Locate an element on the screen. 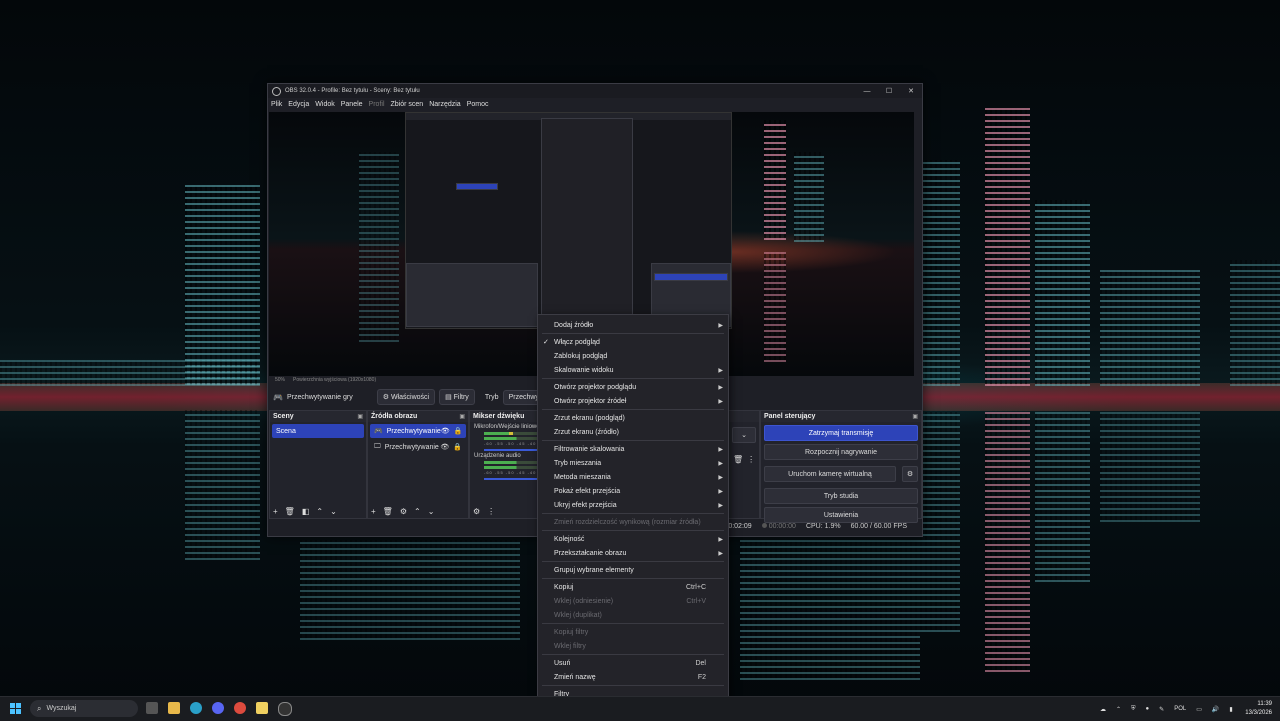  maximize-button: ☐ is located at coordinates (889, 91).